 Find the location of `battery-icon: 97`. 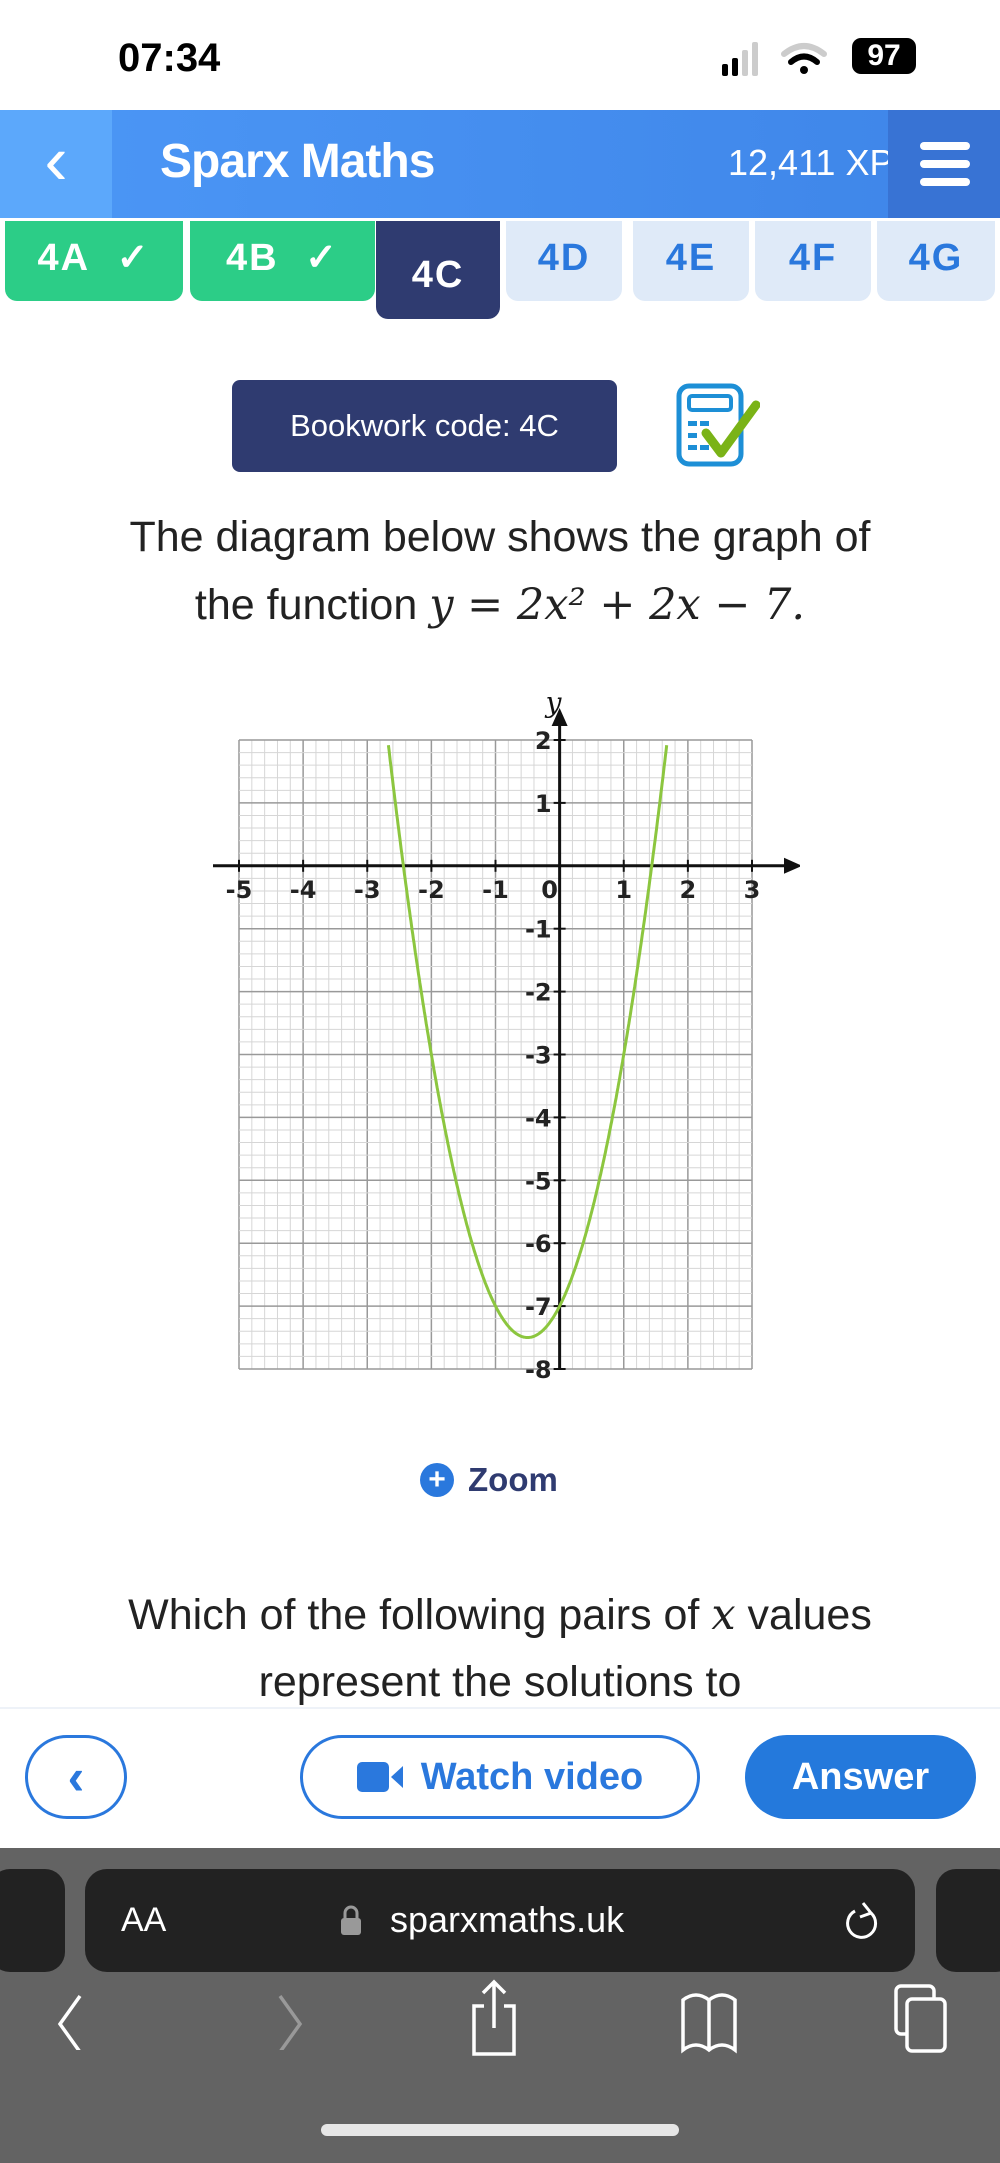

battery-icon: 97 is located at coordinates (884, 56).